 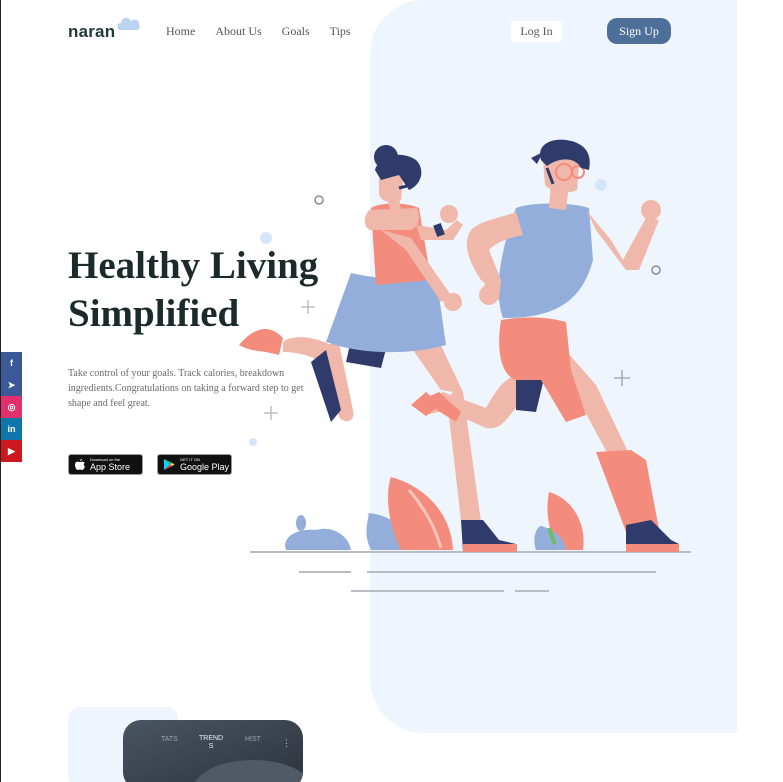 I want to click on app-store-label: App Store, so click(x=110, y=467).